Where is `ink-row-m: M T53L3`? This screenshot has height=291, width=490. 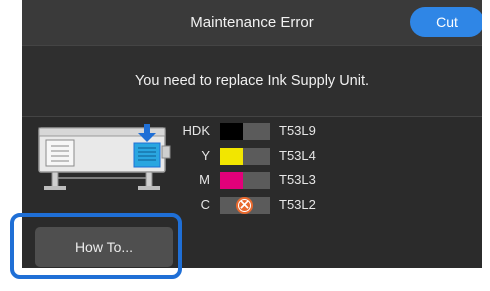 ink-row-m: M T53L3 is located at coordinates (252, 180).